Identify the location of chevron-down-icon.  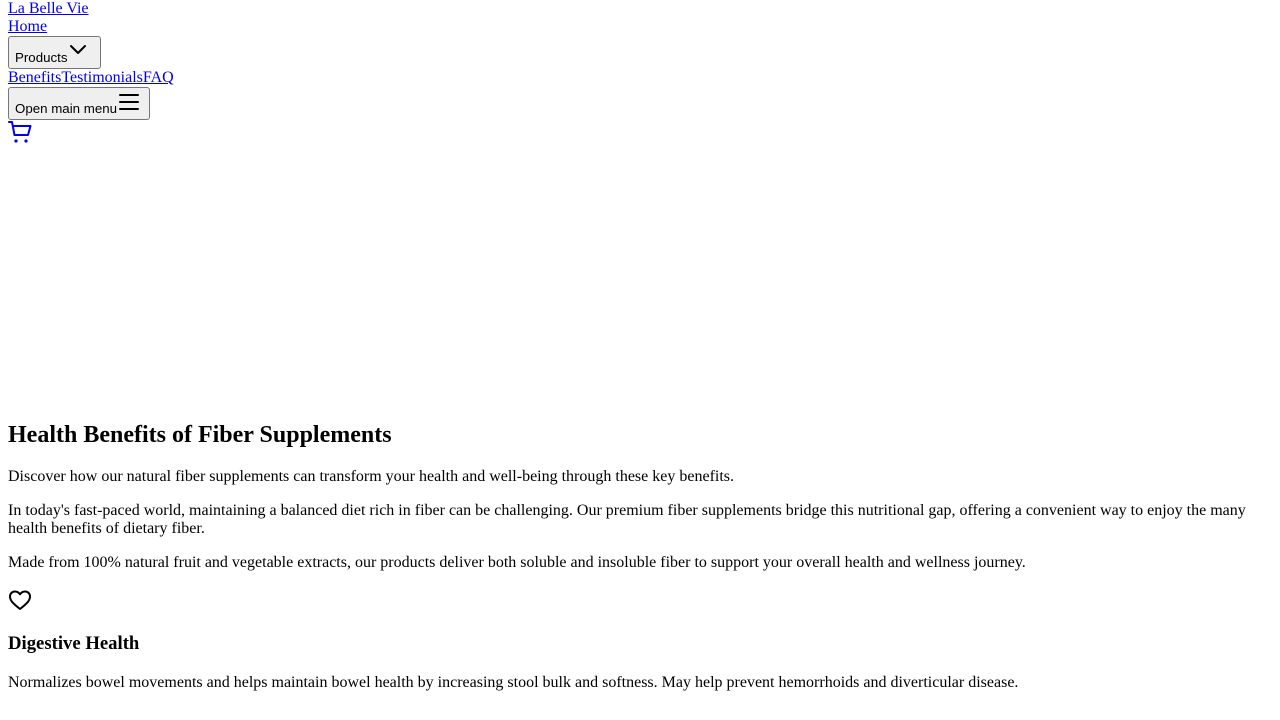
(77, 53).